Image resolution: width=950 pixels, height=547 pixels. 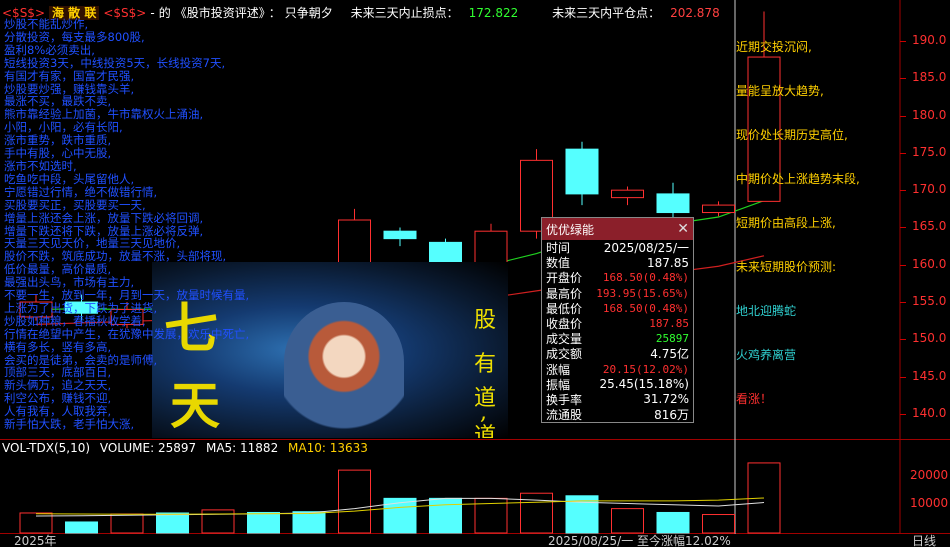 What do you see at coordinates (786, 267) in the screenshot?
I see `forecast-note: 未来短期股价预测:` at bounding box center [786, 267].